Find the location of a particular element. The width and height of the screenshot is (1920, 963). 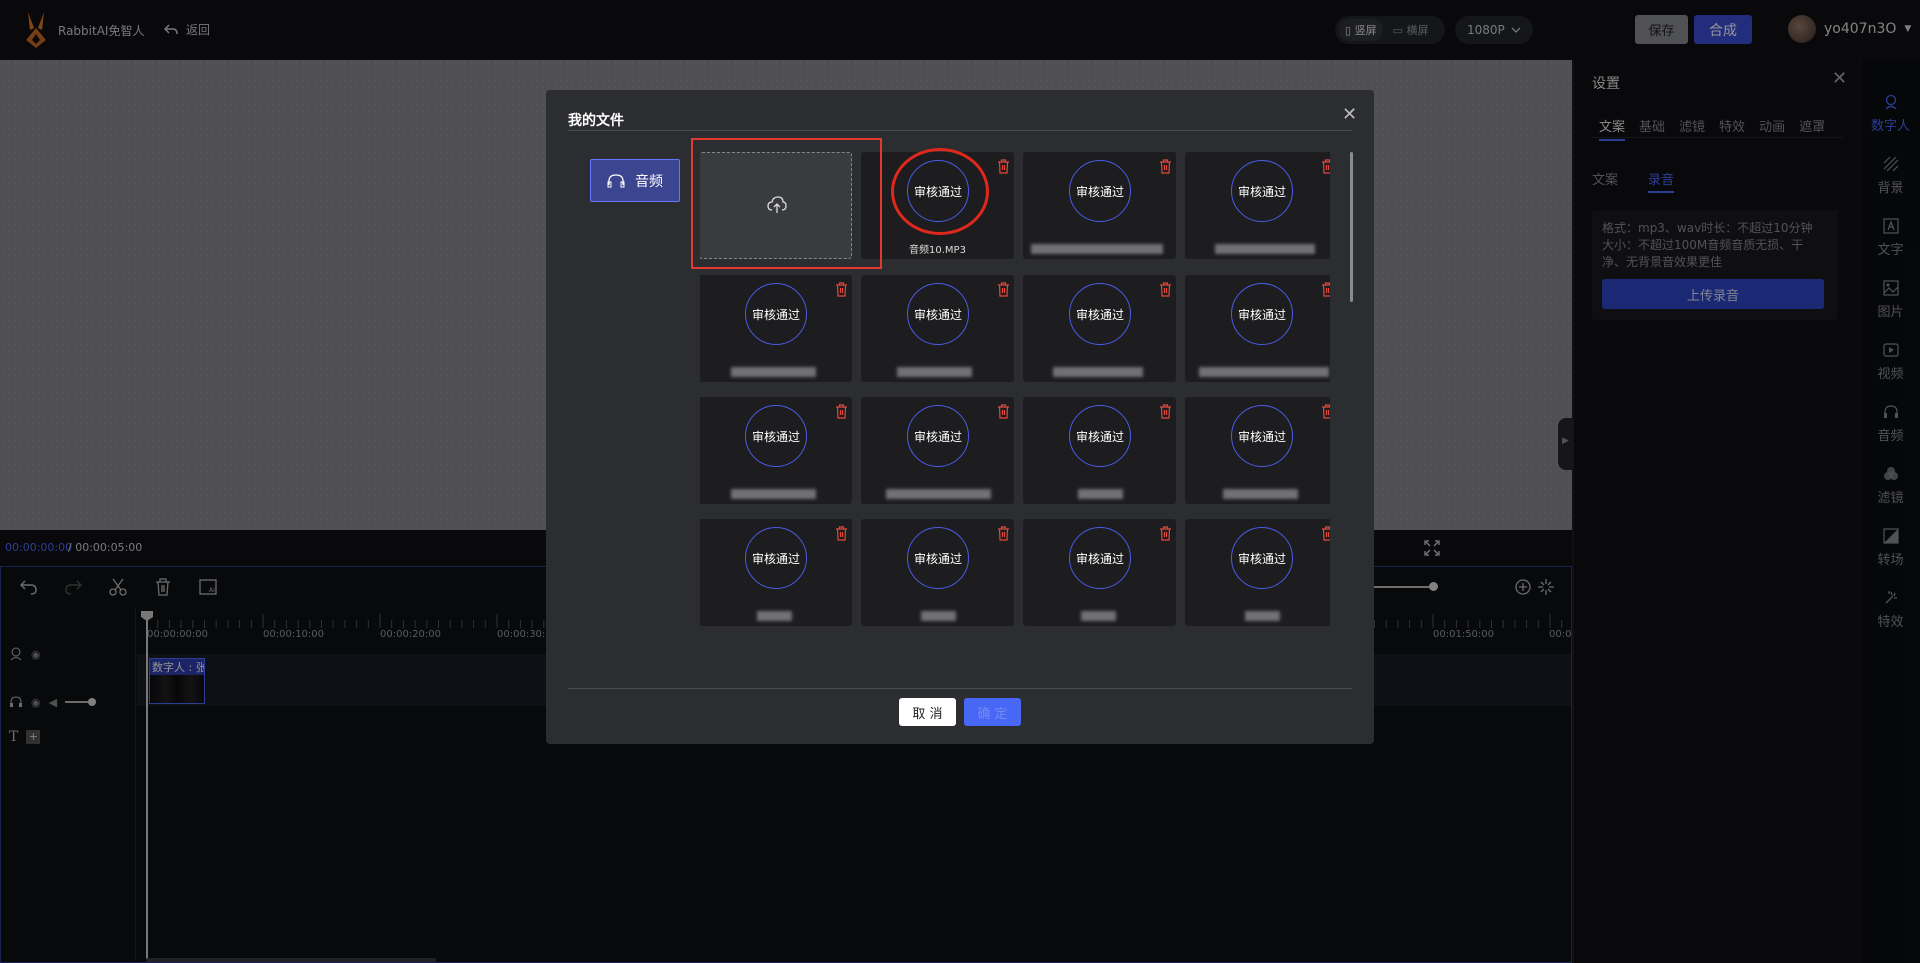

dialog-title: 我的文件 is located at coordinates (596, 121).